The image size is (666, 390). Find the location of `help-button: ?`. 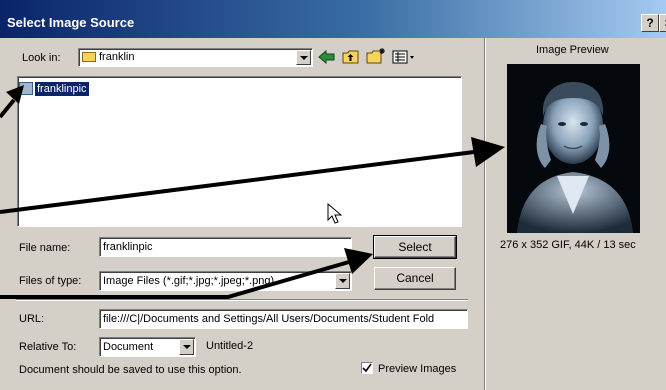

help-button: ? is located at coordinates (650, 23).